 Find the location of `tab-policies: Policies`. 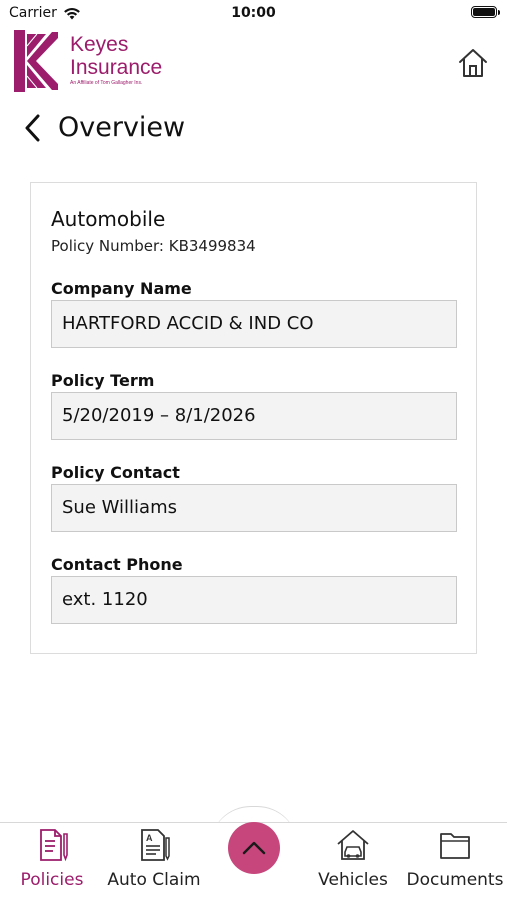

tab-policies: Policies is located at coordinates (52, 861).